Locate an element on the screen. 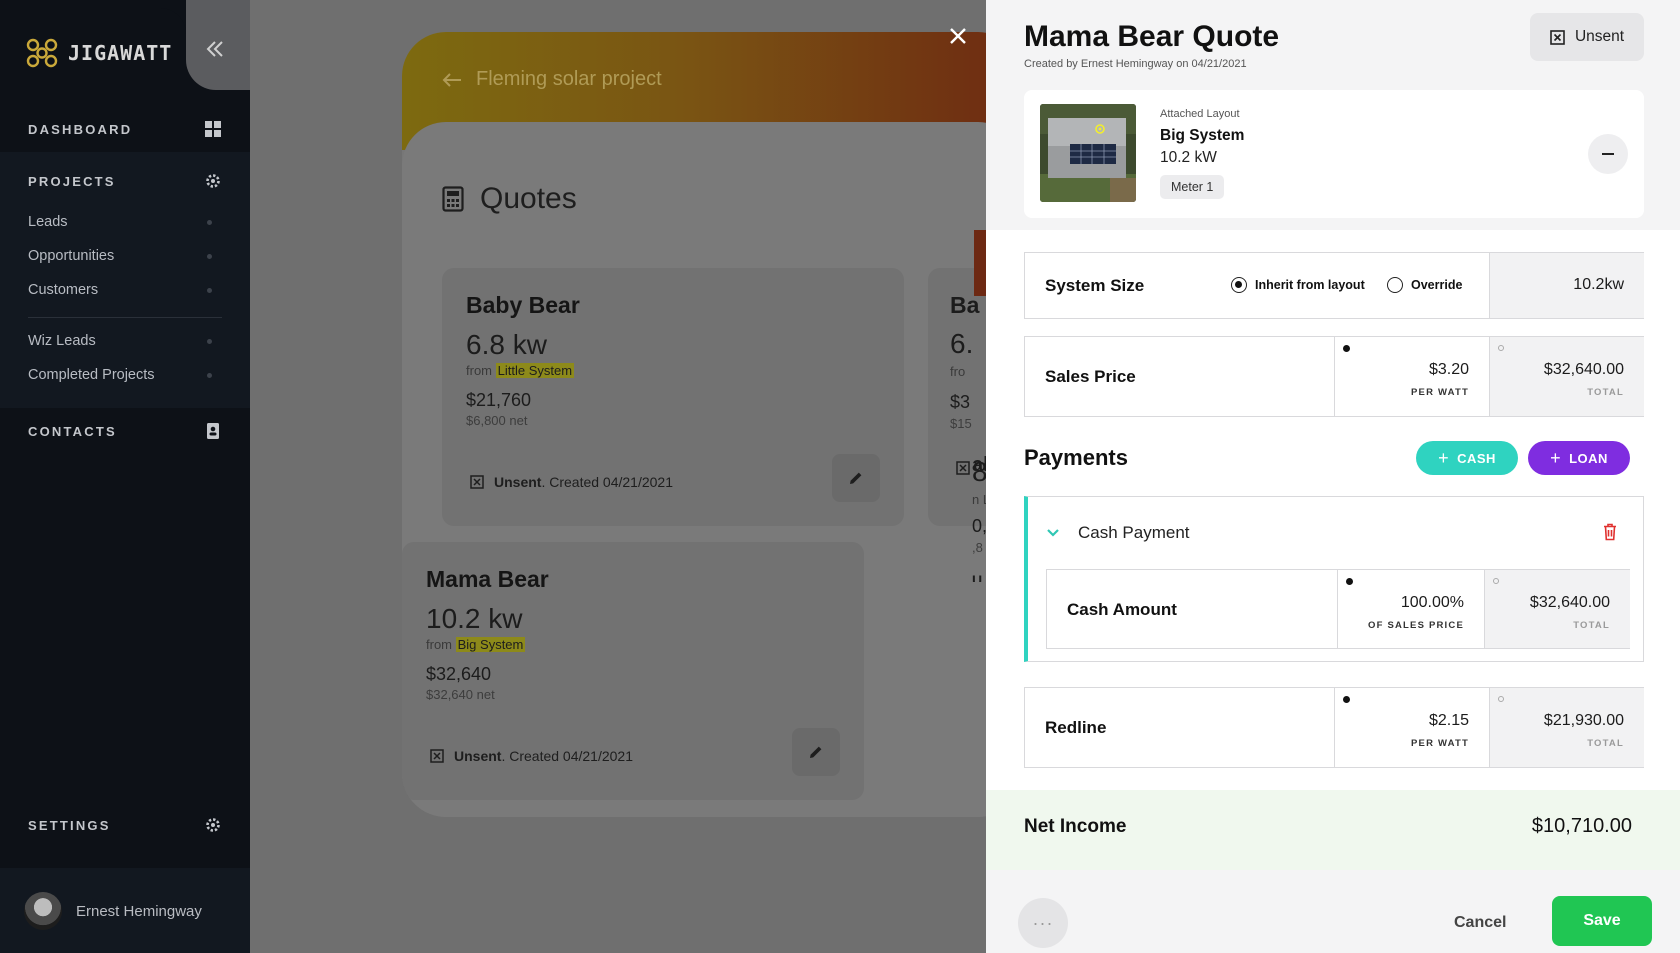  sidebar-item-completed-projects: Completed Projects is located at coordinates (125, 375).